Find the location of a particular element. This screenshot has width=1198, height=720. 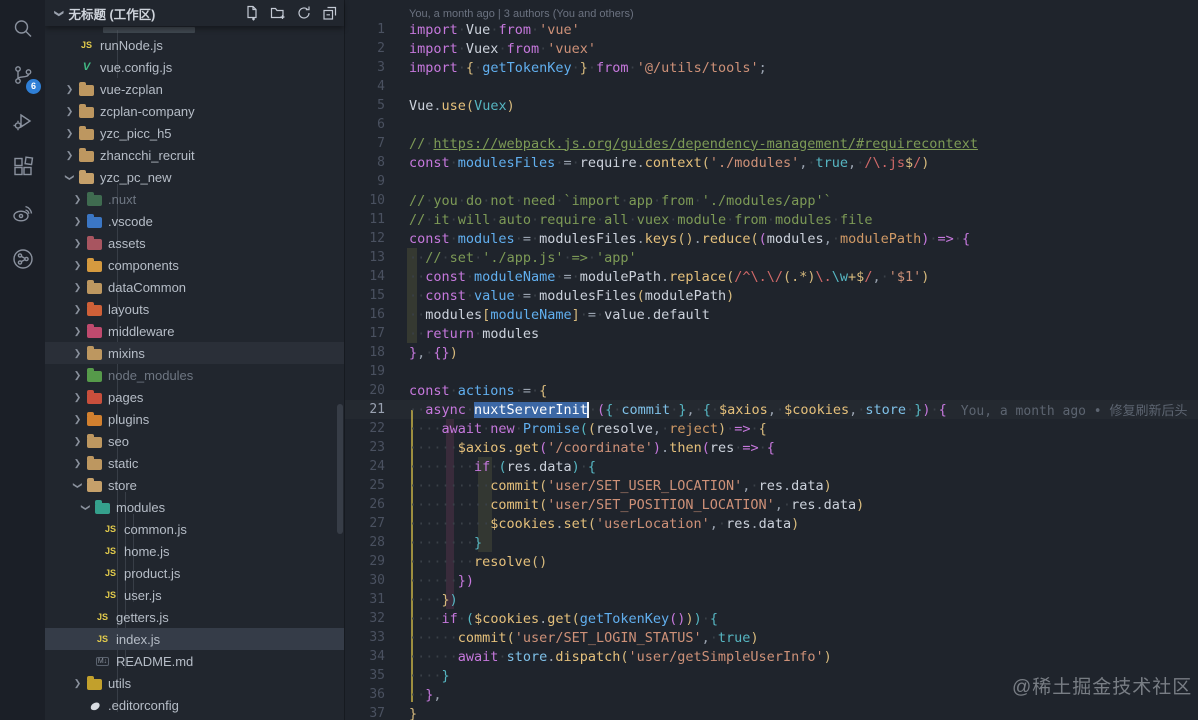

code-line-6: 6 is located at coordinates (771, 124).